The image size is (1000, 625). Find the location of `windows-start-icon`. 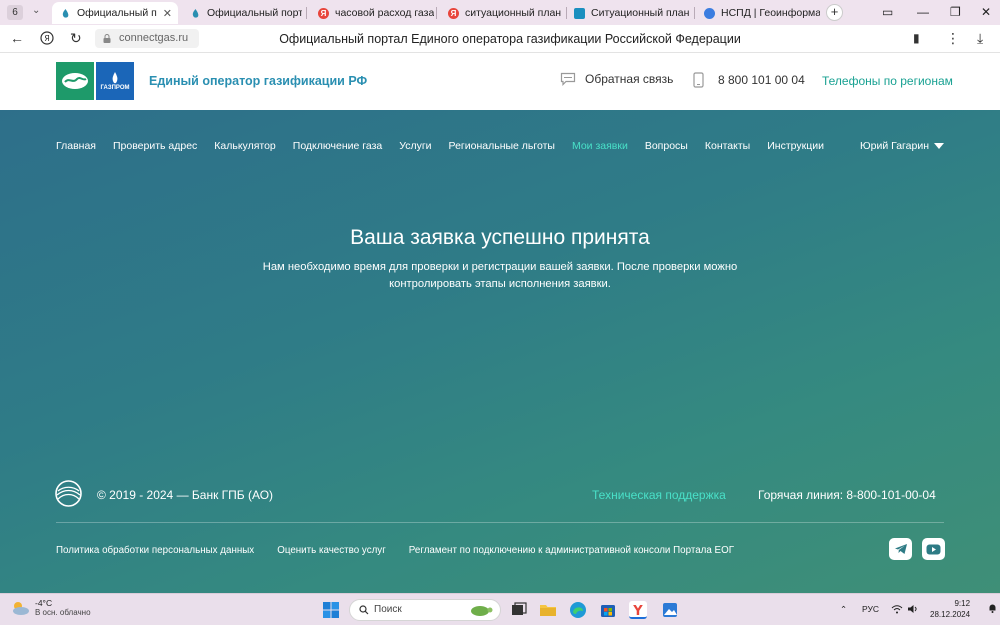

windows-start-icon is located at coordinates (331, 610).